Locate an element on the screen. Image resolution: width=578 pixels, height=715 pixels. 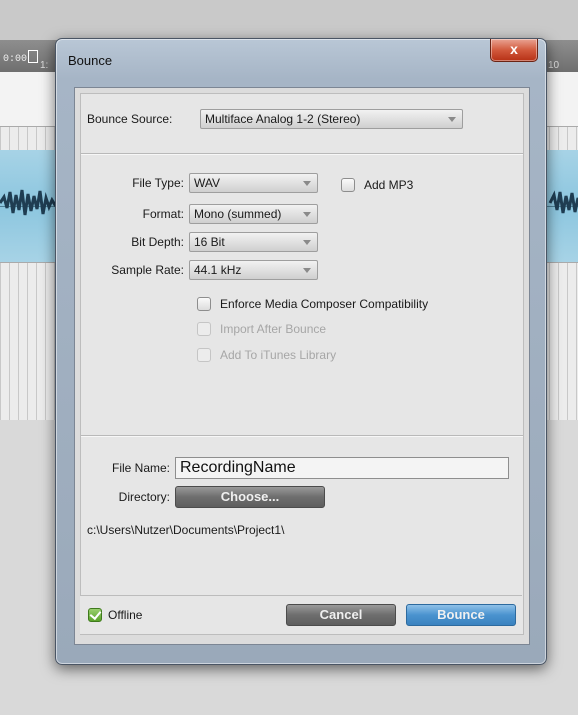
close-icon: x is located at coordinates (514, 49).